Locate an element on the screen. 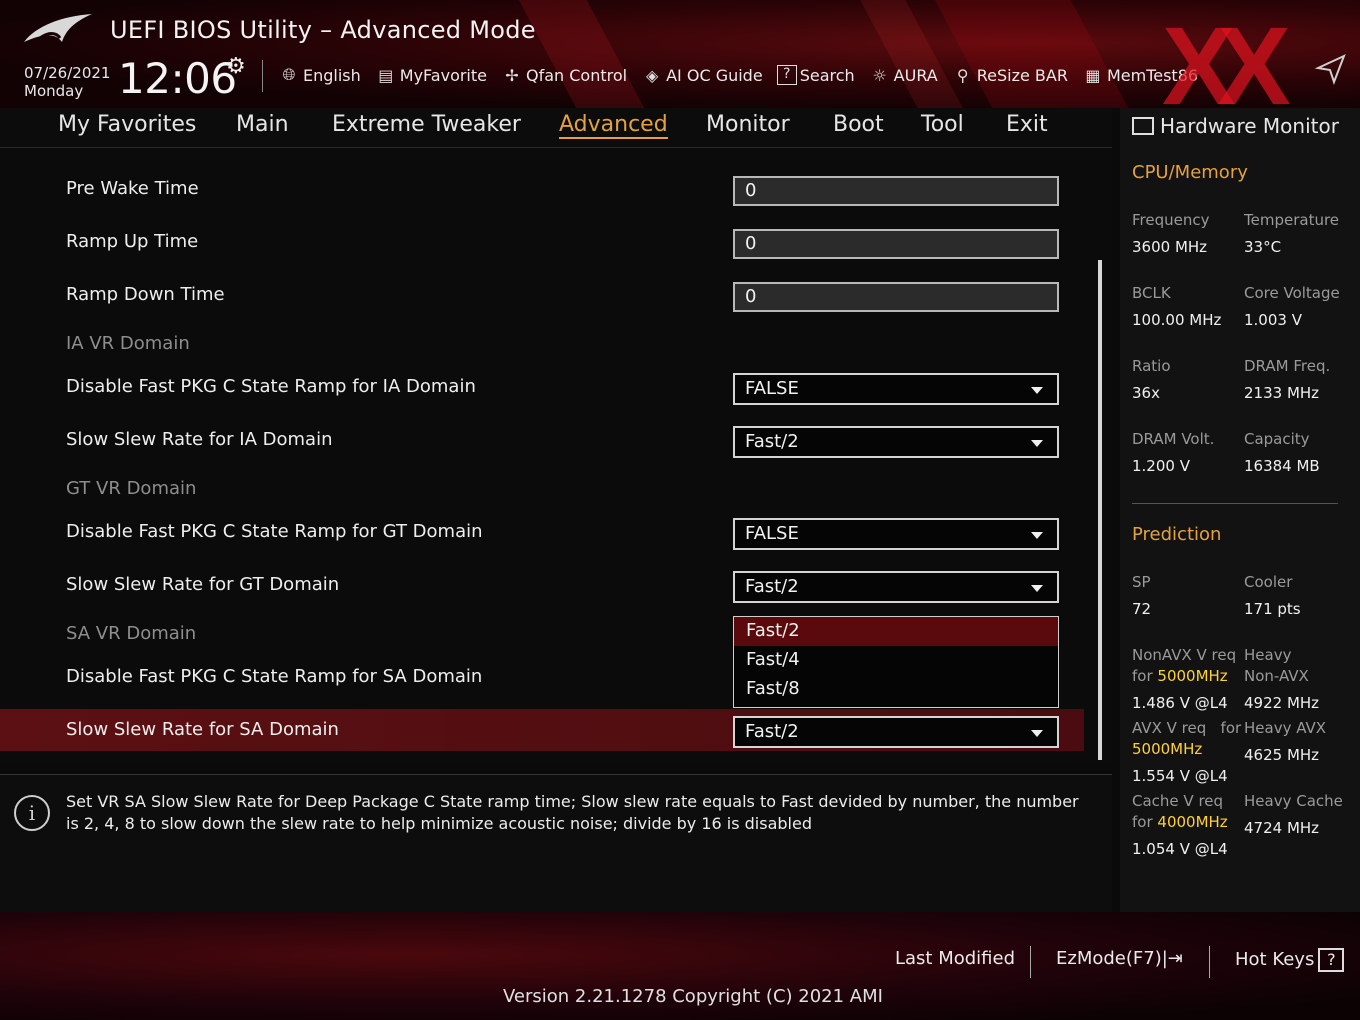 The width and height of the screenshot is (1360, 1020). dram-freq-value: 2133 MHz is located at coordinates (1282, 393).